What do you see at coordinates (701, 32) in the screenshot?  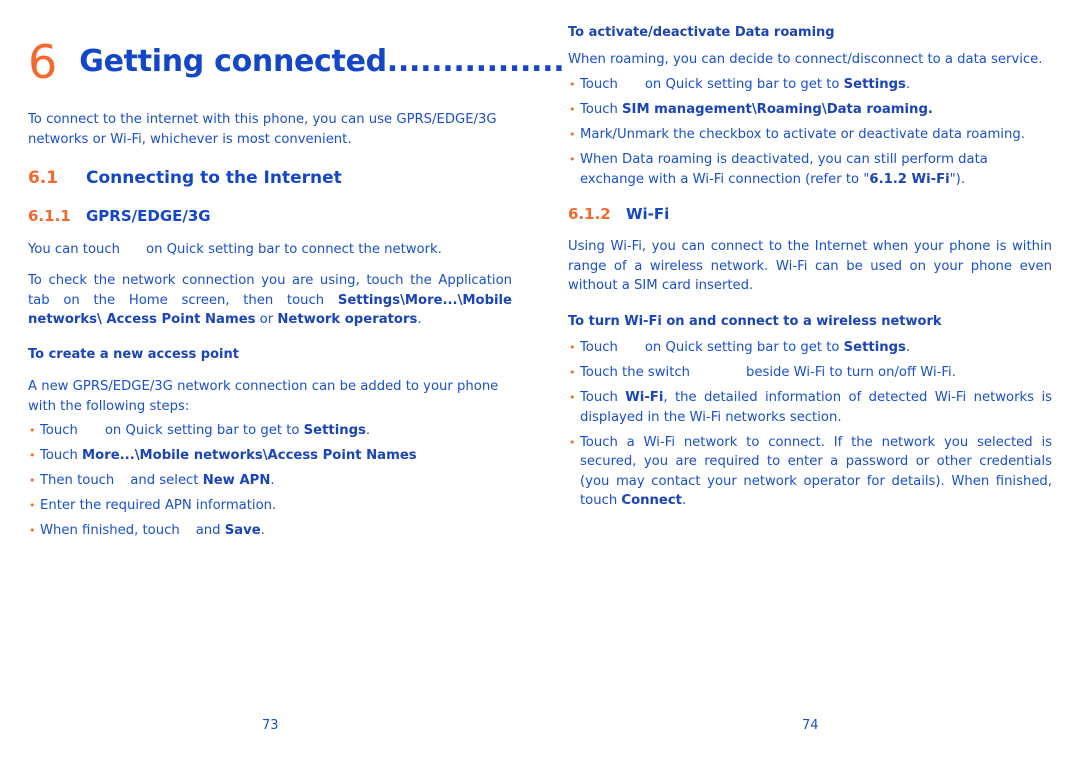 I see `data-roaming-heading: To activate/deactivate Data roaming` at bounding box center [701, 32].